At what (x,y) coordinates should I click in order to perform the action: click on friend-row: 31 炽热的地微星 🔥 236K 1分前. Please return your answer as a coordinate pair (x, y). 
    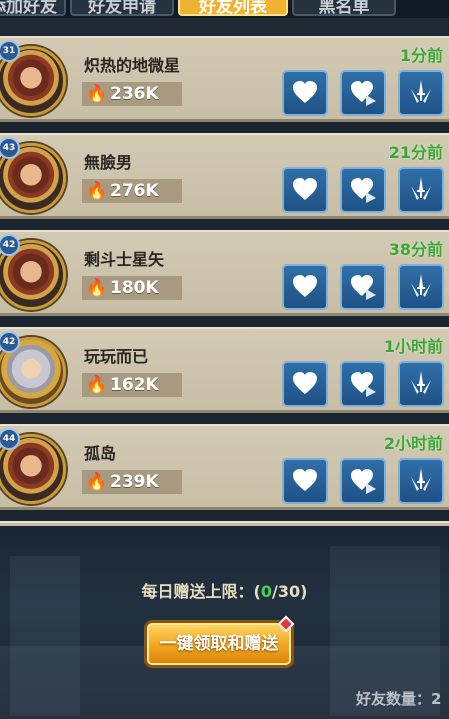
    Looking at the image, I should click on (224, 79).